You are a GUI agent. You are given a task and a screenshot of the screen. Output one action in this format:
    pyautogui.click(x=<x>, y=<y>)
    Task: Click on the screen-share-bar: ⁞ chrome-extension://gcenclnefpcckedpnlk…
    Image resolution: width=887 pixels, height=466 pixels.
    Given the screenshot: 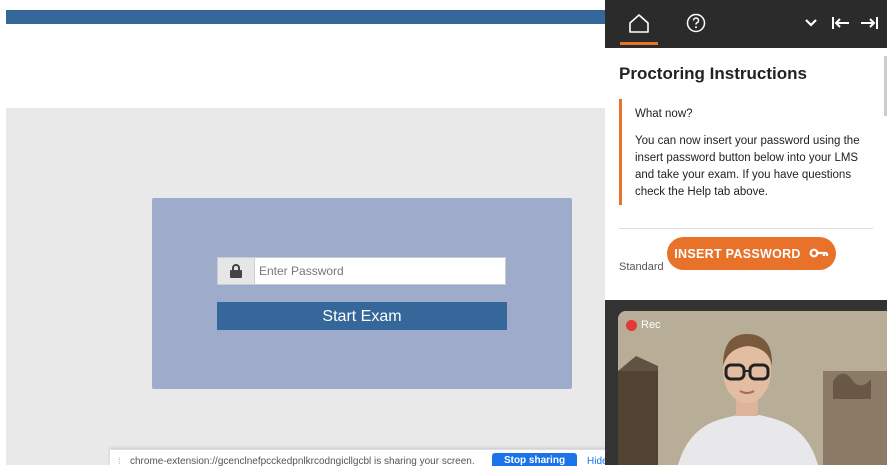 What is the action you would take?
    pyautogui.click(x=362, y=457)
    